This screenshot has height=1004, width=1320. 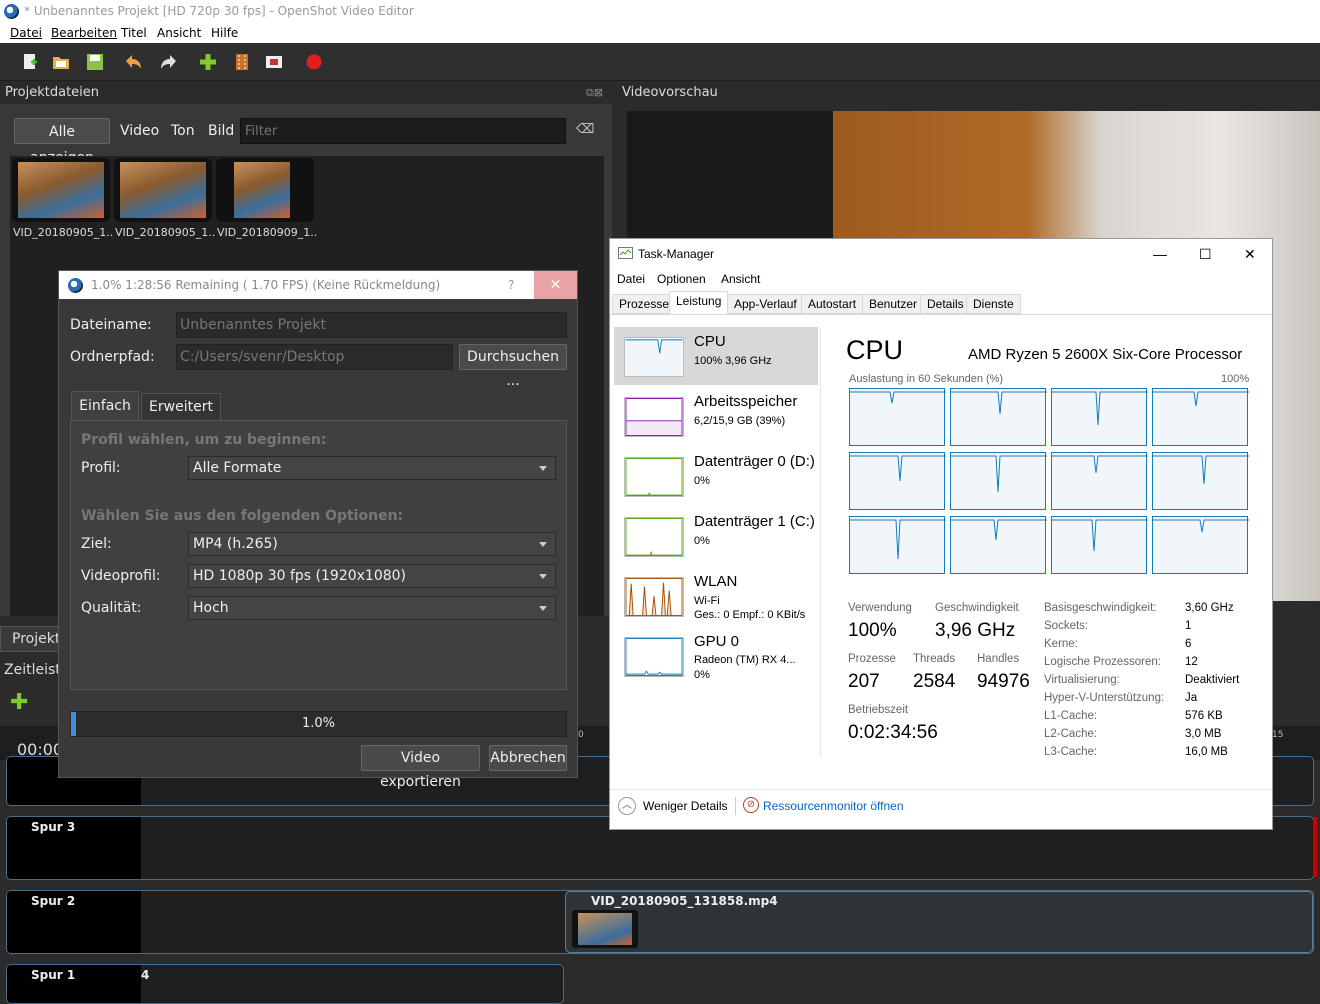 I want to click on filter-image-button: Bild, so click(x=221, y=131).